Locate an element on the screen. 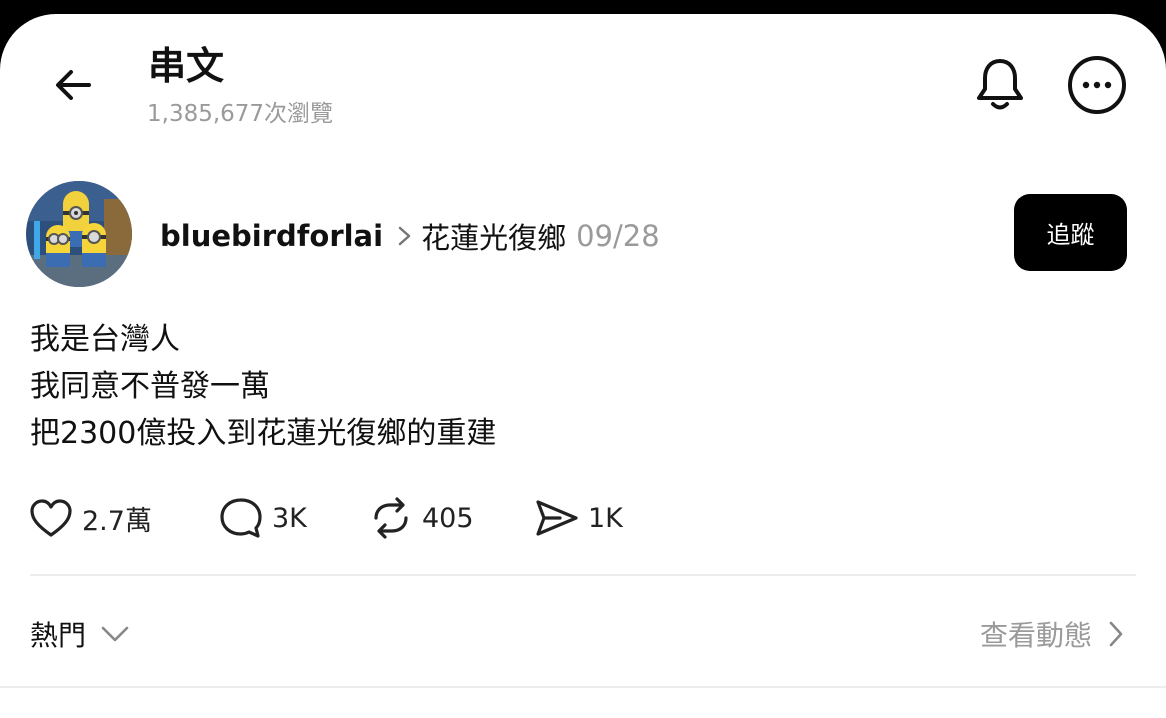 The image size is (1166, 718). author-line: bluebirdforlai 花蓮光復鄉 09/28 is located at coordinates (410, 236).